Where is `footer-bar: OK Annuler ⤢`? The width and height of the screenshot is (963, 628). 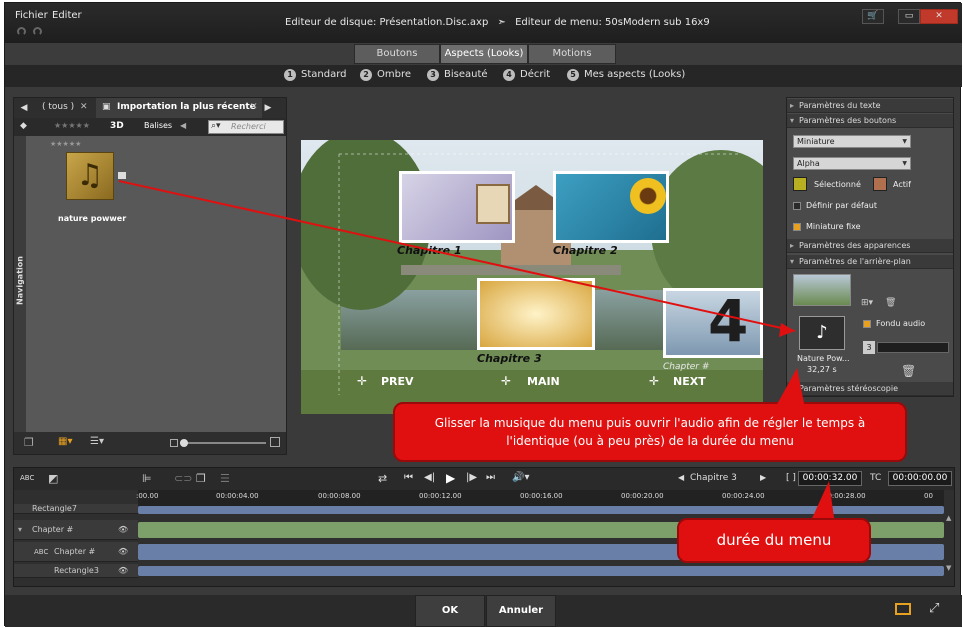
footer-bar: OK Annuler ⤢ is located at coordinates (483, 611).